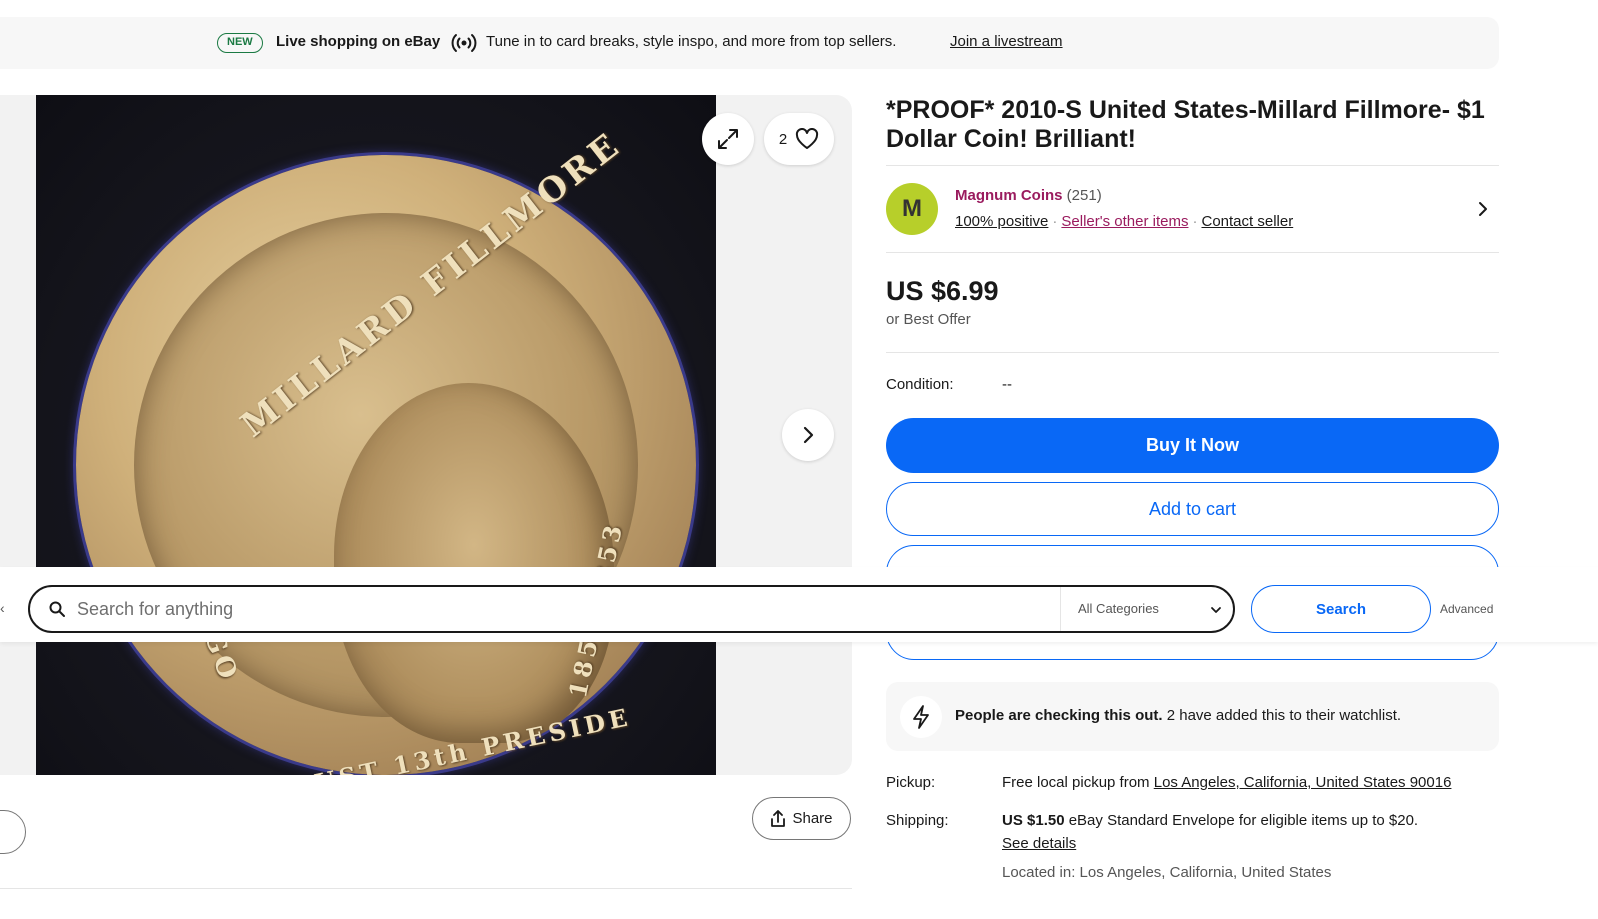 This screenshot has width=1598, height=919. I want to click on item-price: US $6.99, so click(942, 291).